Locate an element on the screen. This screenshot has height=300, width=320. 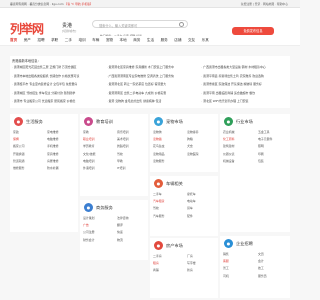
news-link: · 贵港港北区家具维修 家具翻新 木门安装上门服务中 is located at coordinates (150, 67).